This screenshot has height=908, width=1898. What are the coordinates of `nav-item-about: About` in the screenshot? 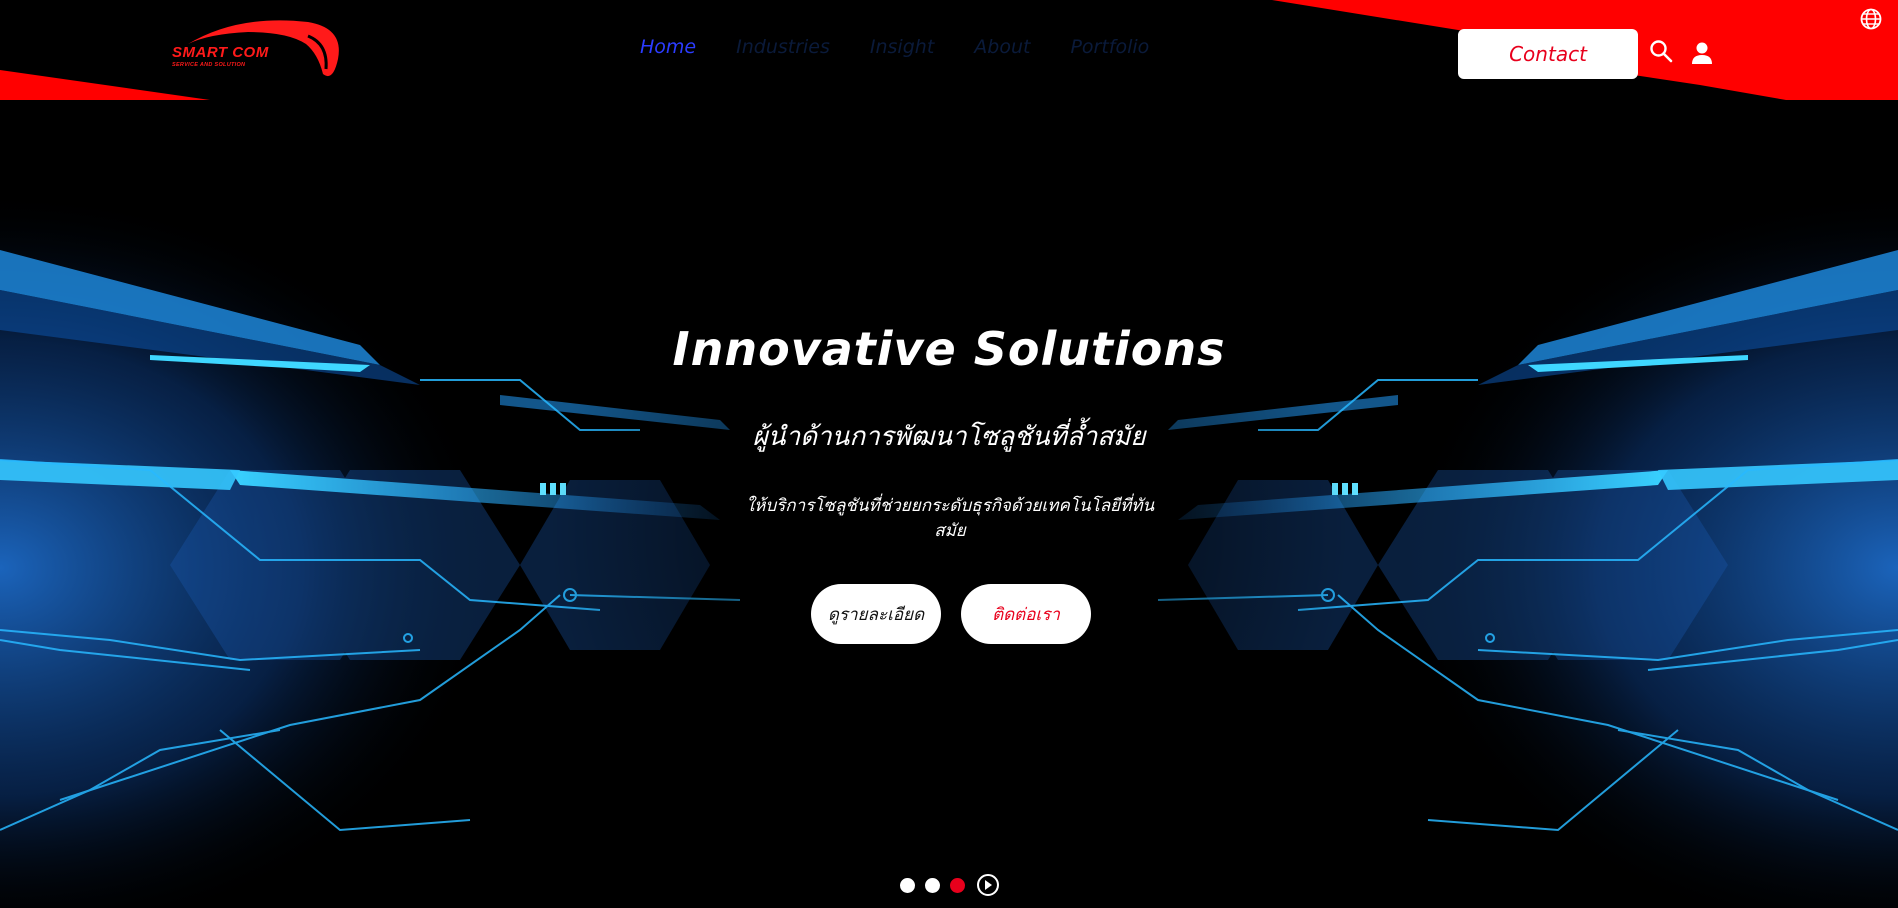 It's located at (1002, 47).